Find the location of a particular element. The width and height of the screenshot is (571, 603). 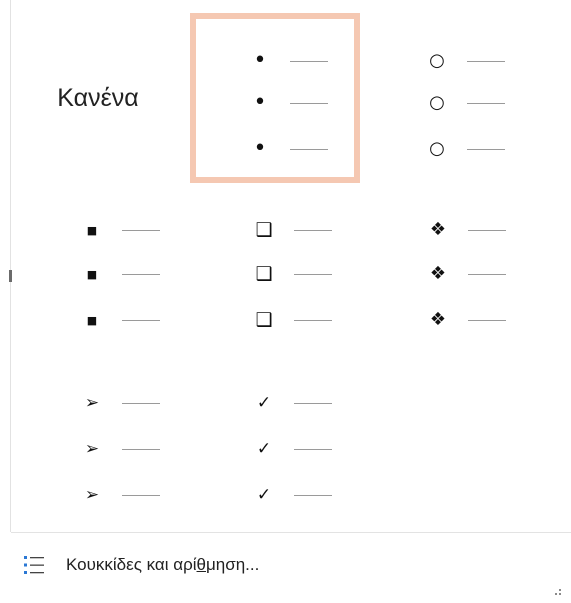

panel-left-edge is located at coordinates (10, 266).